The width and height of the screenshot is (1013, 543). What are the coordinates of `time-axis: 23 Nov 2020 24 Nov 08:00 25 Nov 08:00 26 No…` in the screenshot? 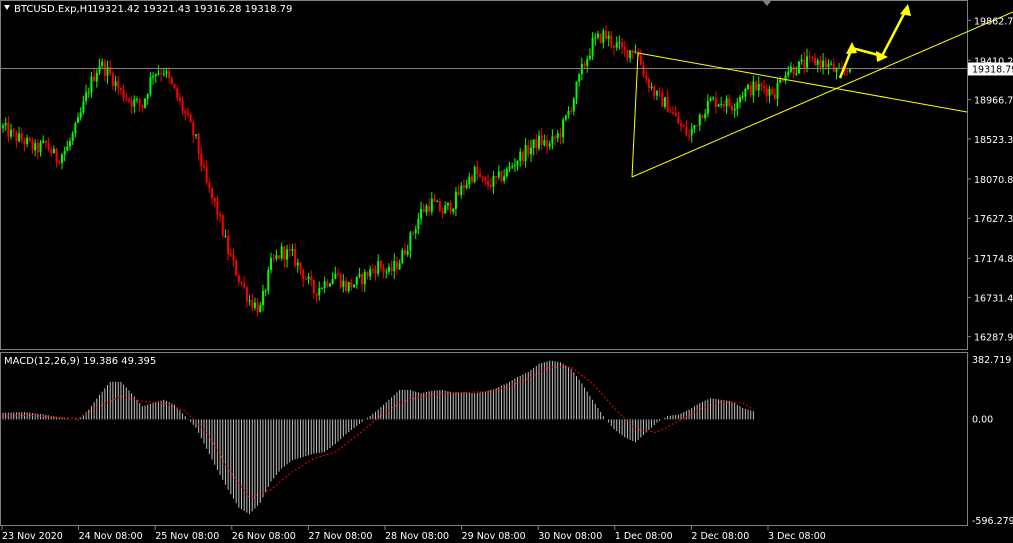 It's located at (413, 534).